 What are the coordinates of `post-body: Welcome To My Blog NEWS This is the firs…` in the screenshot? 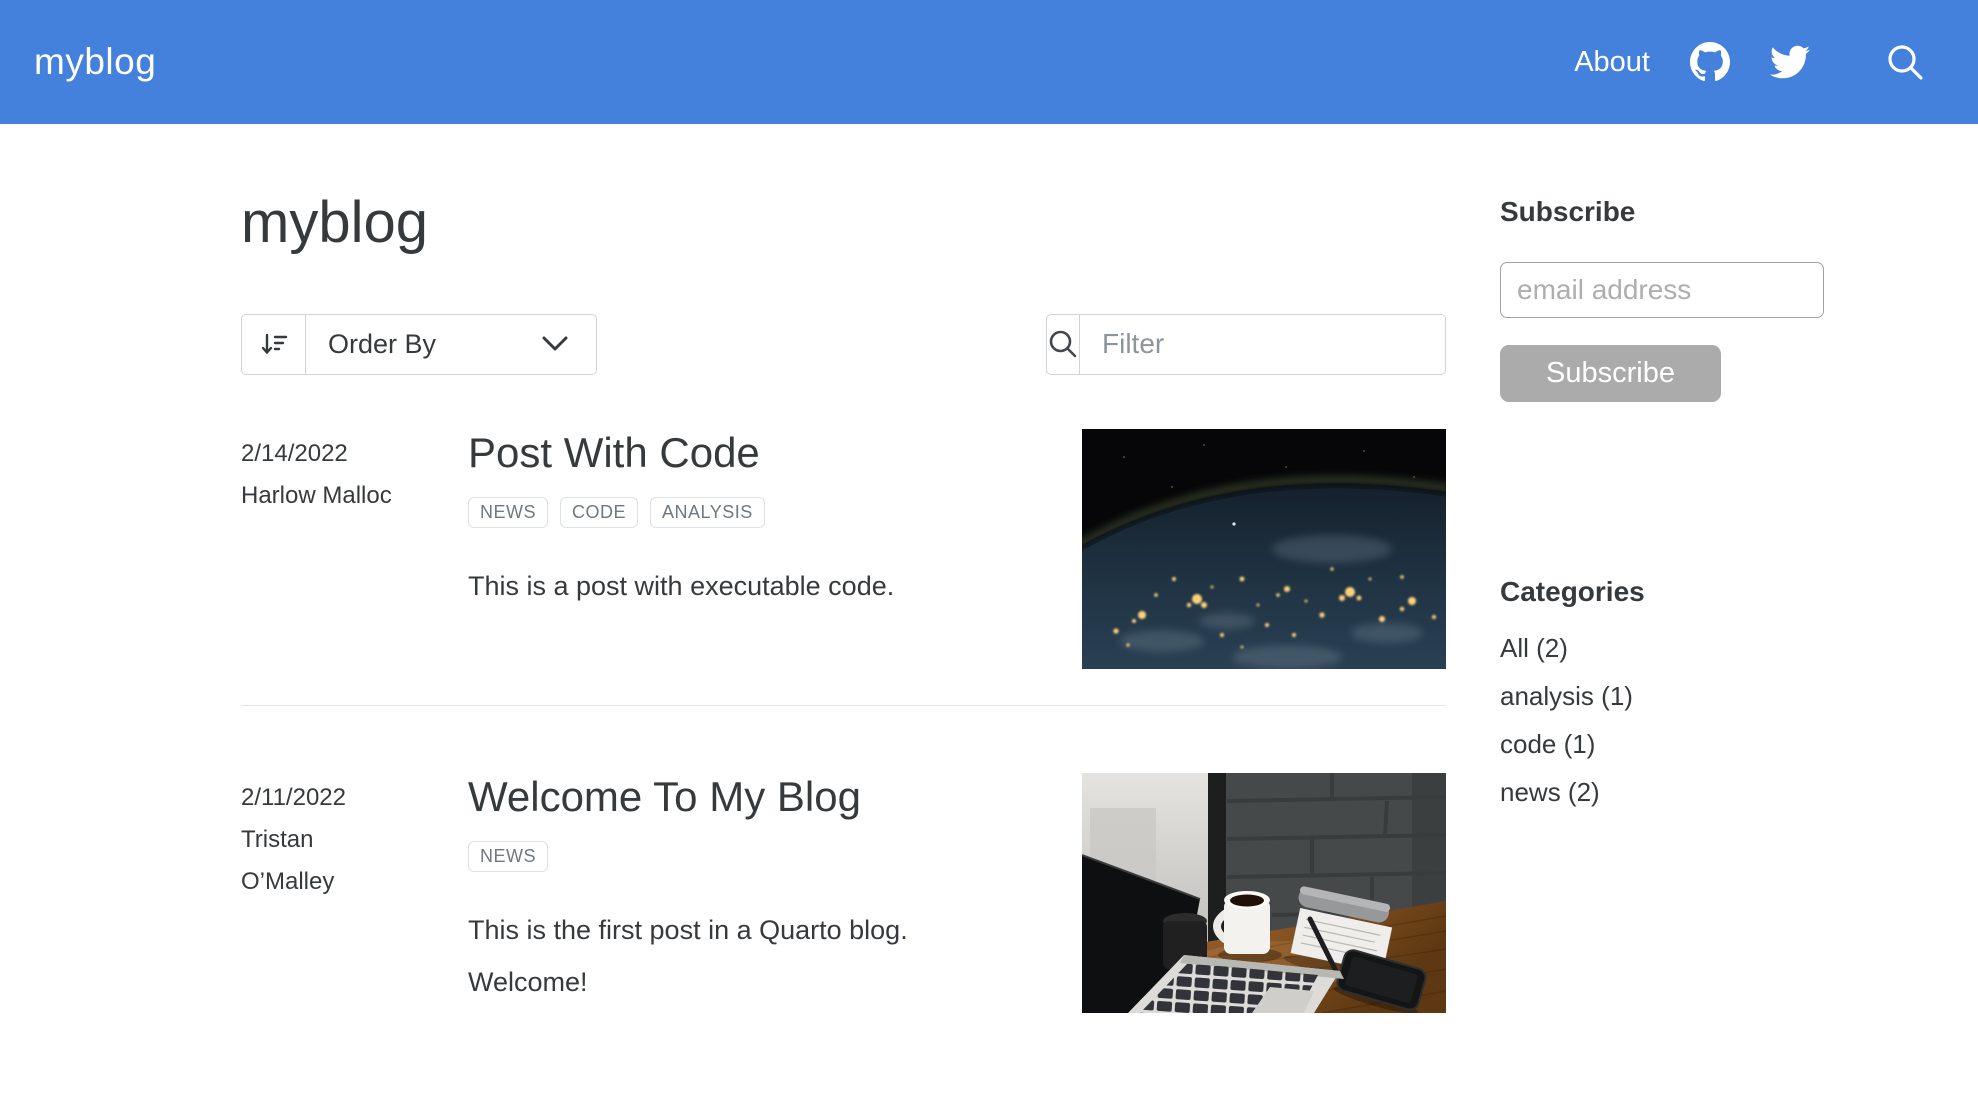 It's located at (775, 893).